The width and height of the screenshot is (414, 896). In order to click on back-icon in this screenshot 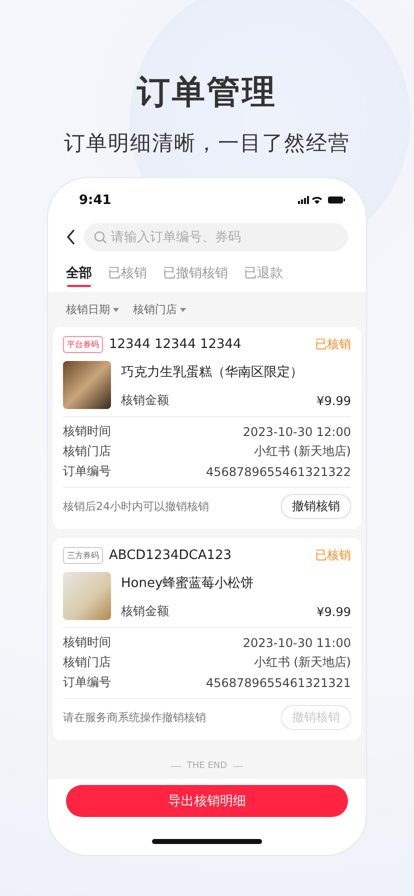, I will do `click(71, 237)`.